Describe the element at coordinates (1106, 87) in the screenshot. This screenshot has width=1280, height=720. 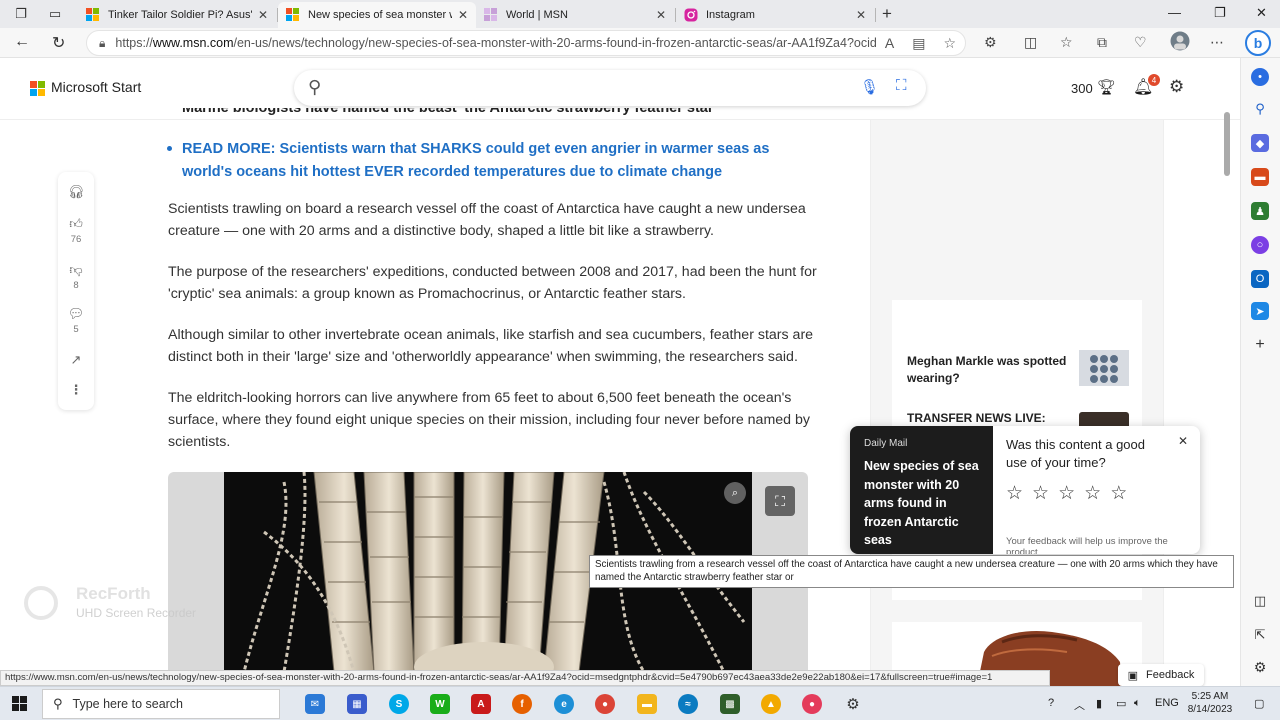
I see `trophy-icon: 🏆︎` at that location.